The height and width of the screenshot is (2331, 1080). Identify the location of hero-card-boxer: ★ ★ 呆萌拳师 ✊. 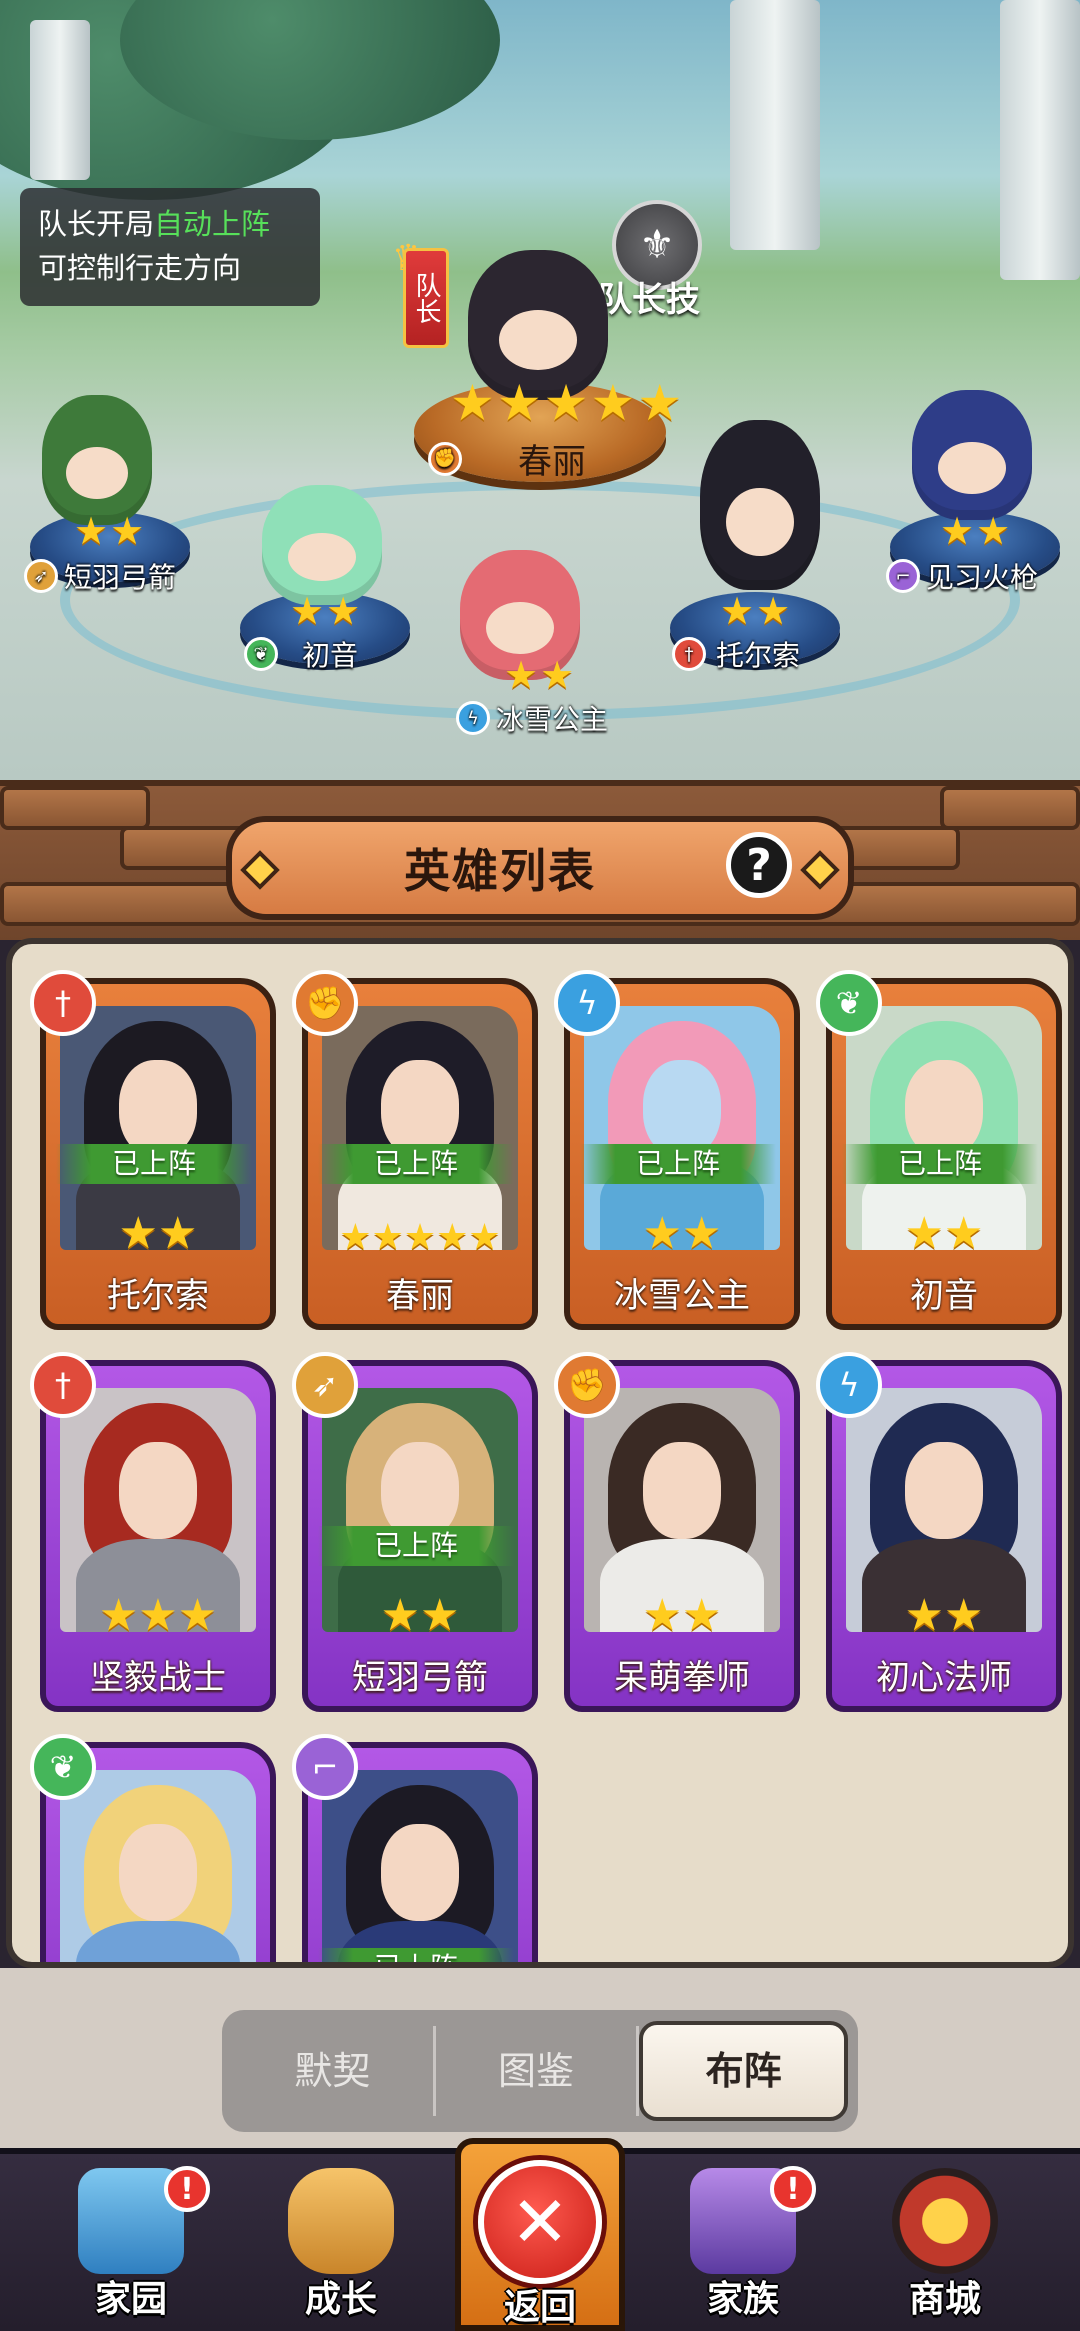
(677, 1532).